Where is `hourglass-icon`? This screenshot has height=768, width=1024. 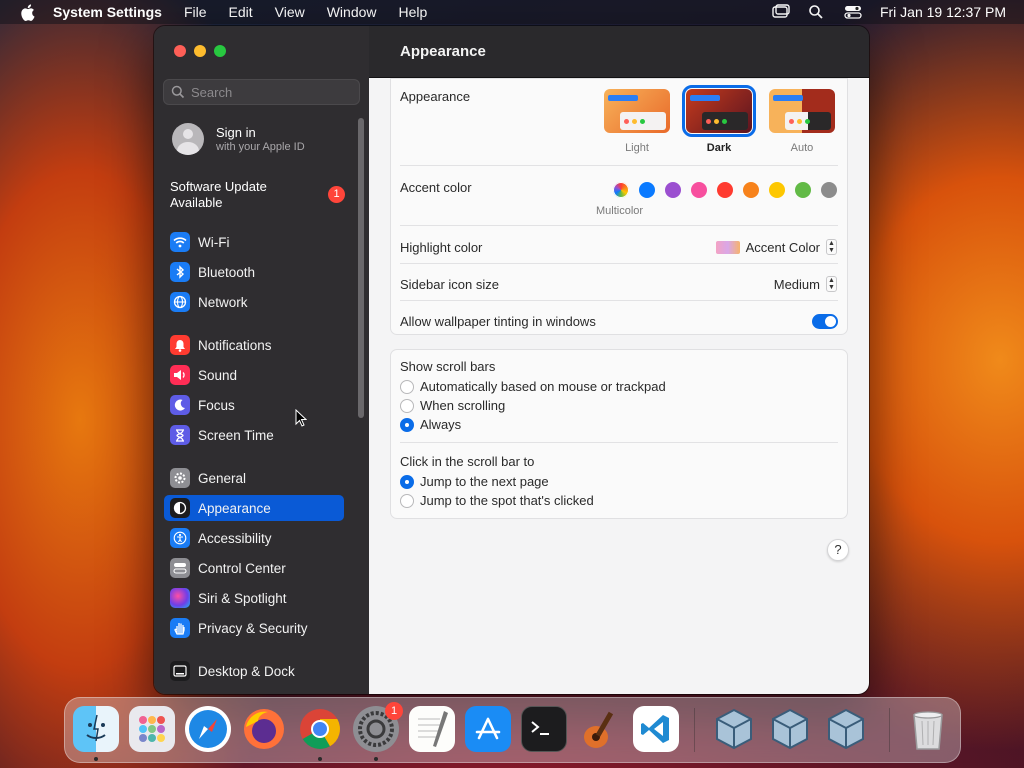
hourglass-icon is located at coordinates (180, 435).